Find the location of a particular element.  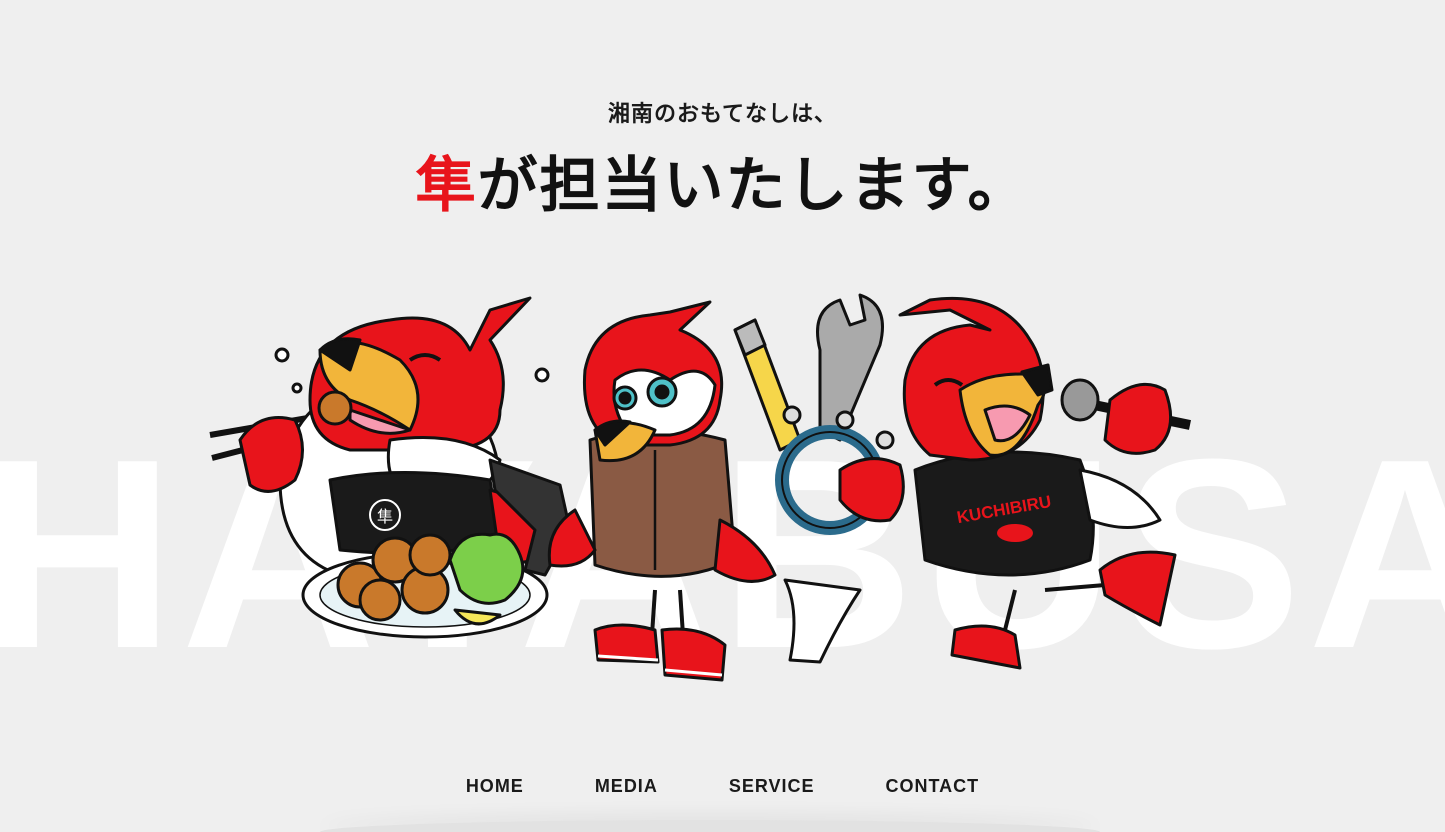

nav-service: SERVICE is located at coordinates (772, 786).